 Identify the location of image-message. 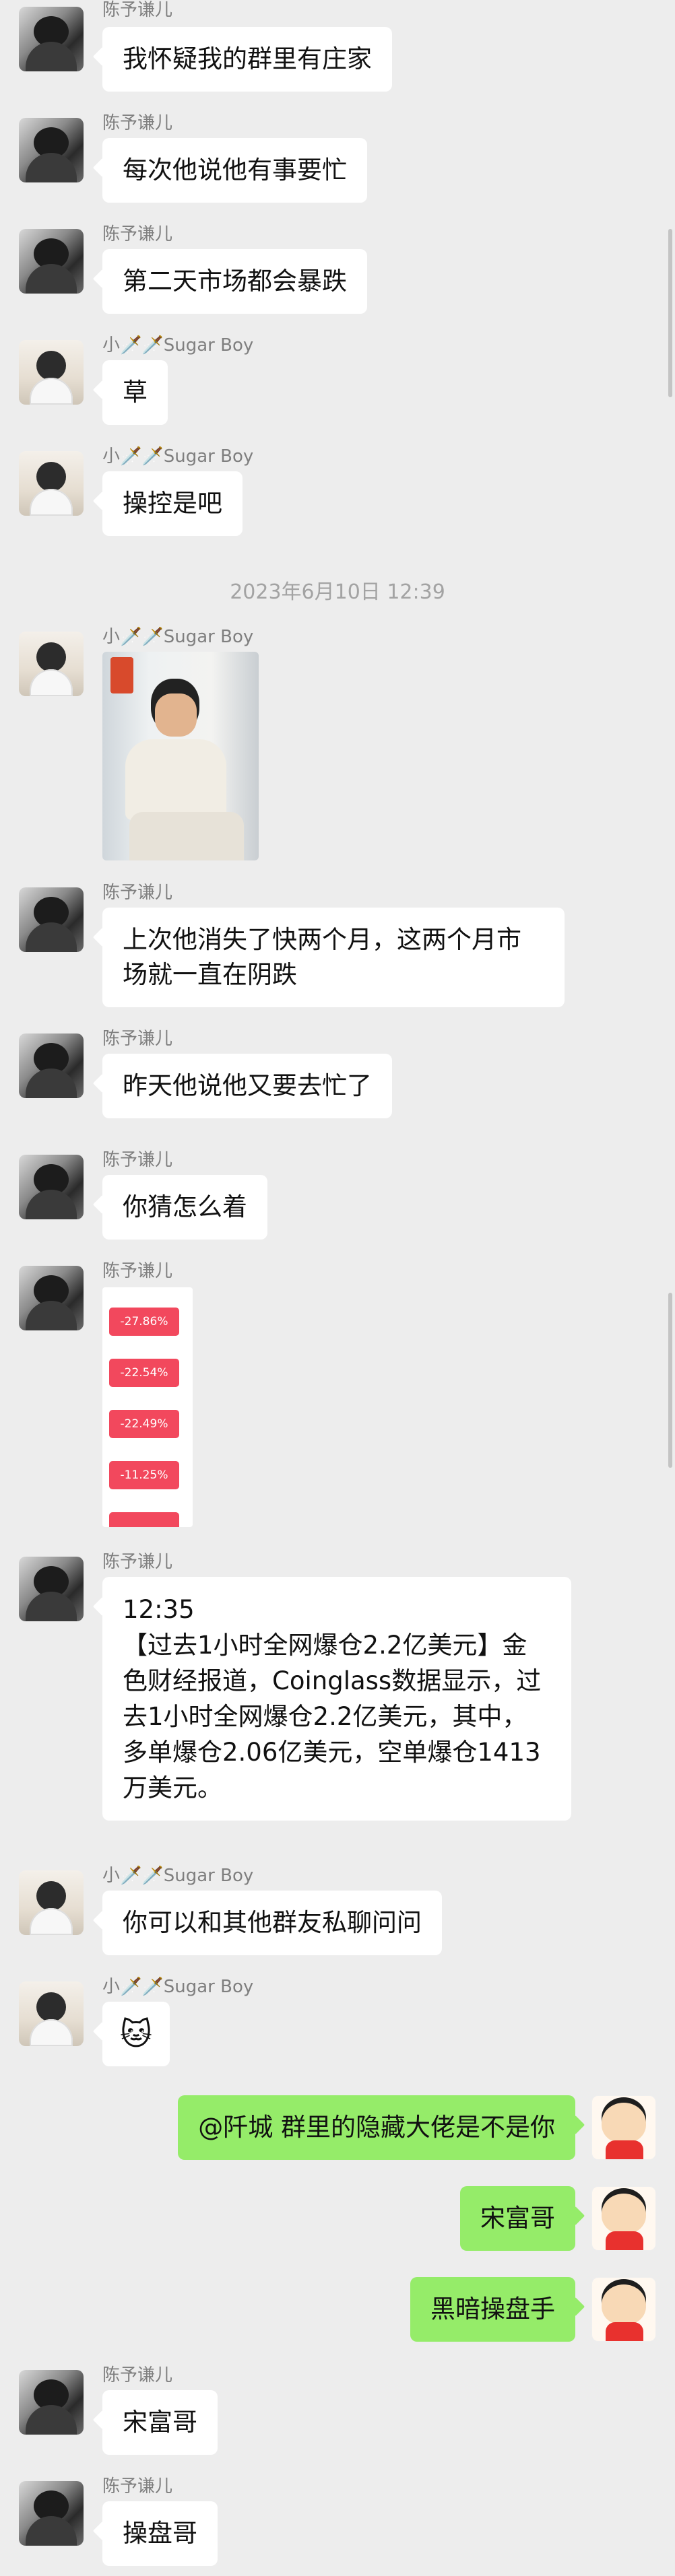
(180, 756).